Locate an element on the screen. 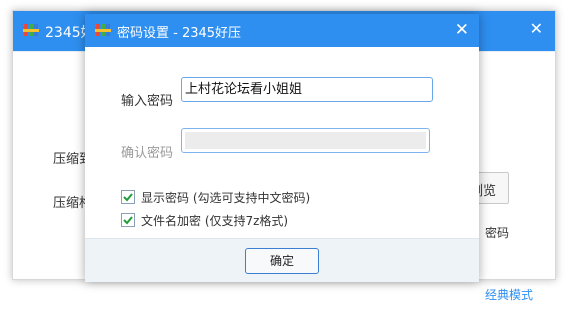 The width and height of the screenshot is (588, 317). ok-button: 确定 is located at coordinates (282, 261).